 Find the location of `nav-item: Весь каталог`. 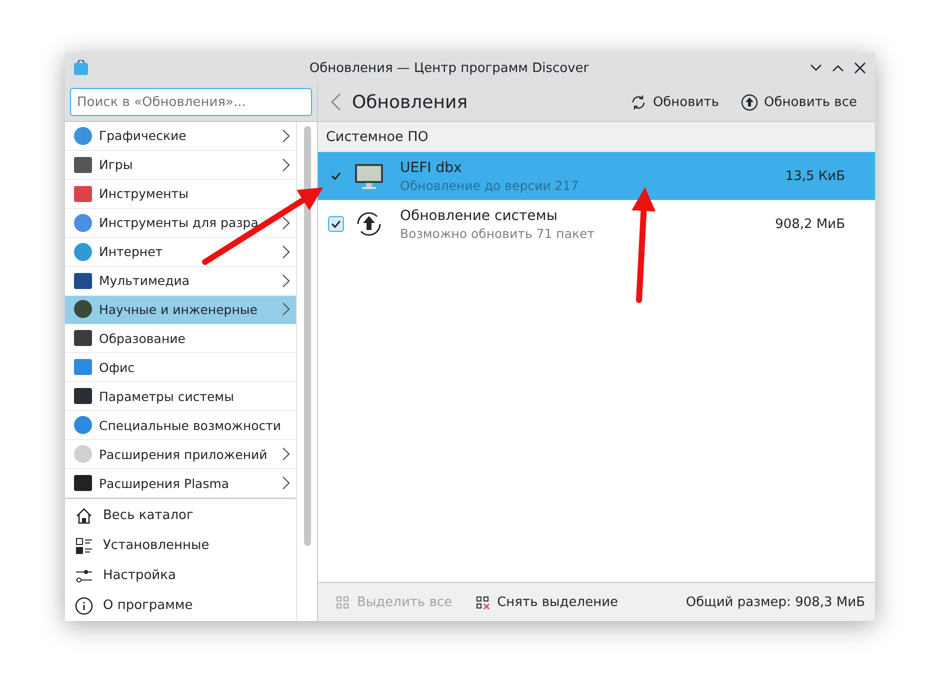

nav-item: Весь каталог is located at coordinates (180, 515).